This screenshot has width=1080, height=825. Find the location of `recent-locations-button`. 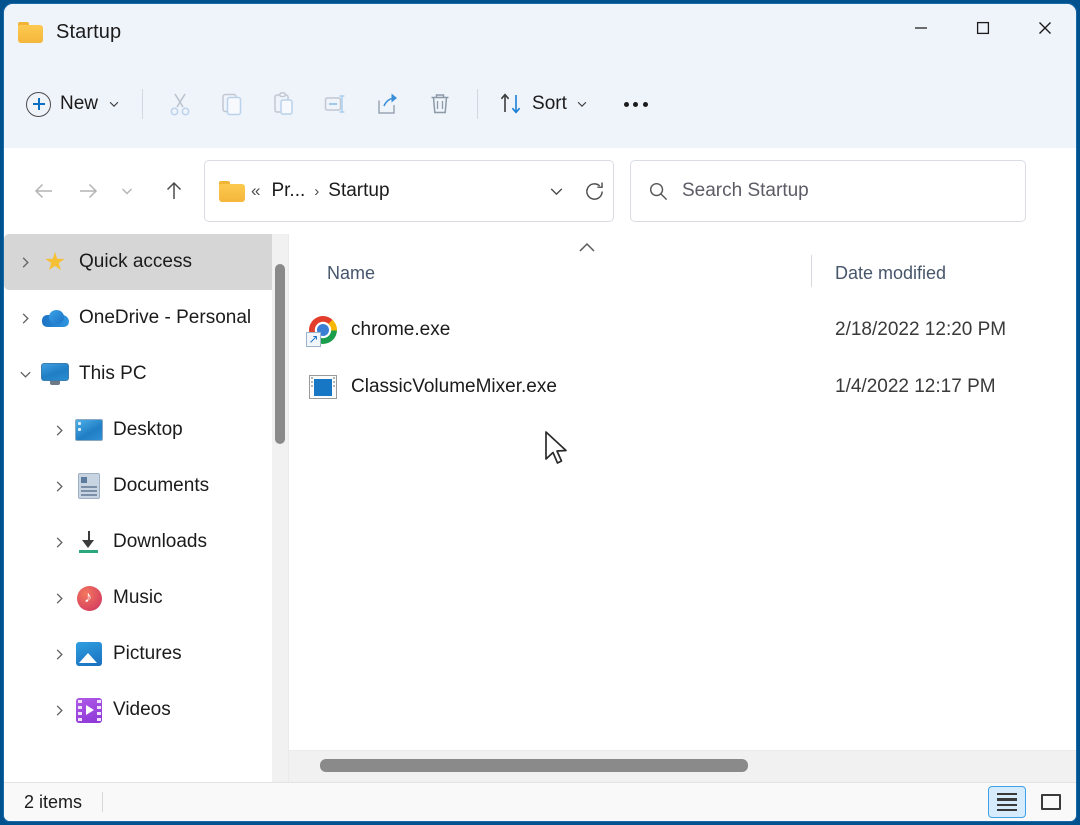

recent-locations-button is located at coordinates (127, 191).